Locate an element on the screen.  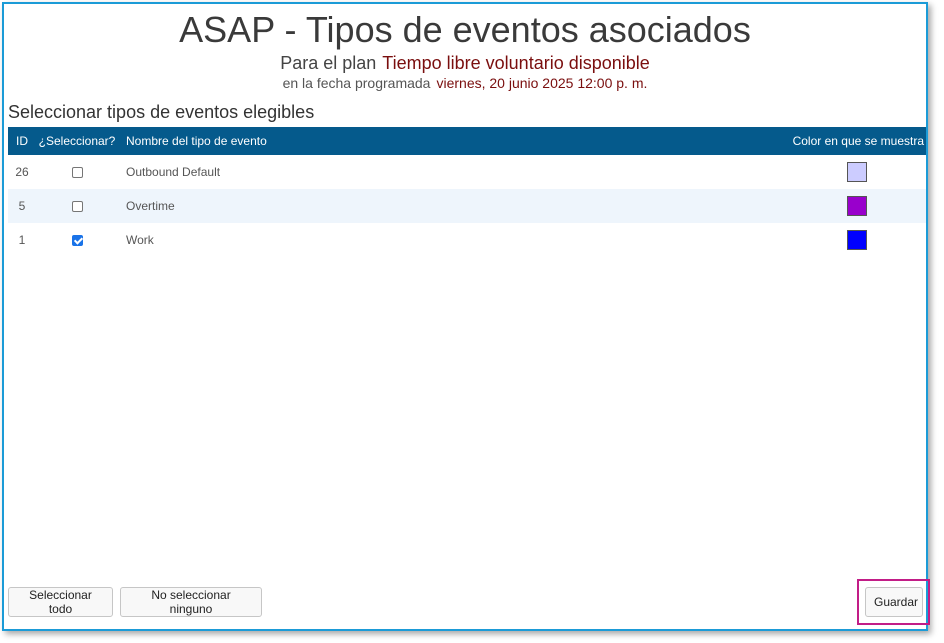
row-id: 5 is located at coordinates (22, 206).